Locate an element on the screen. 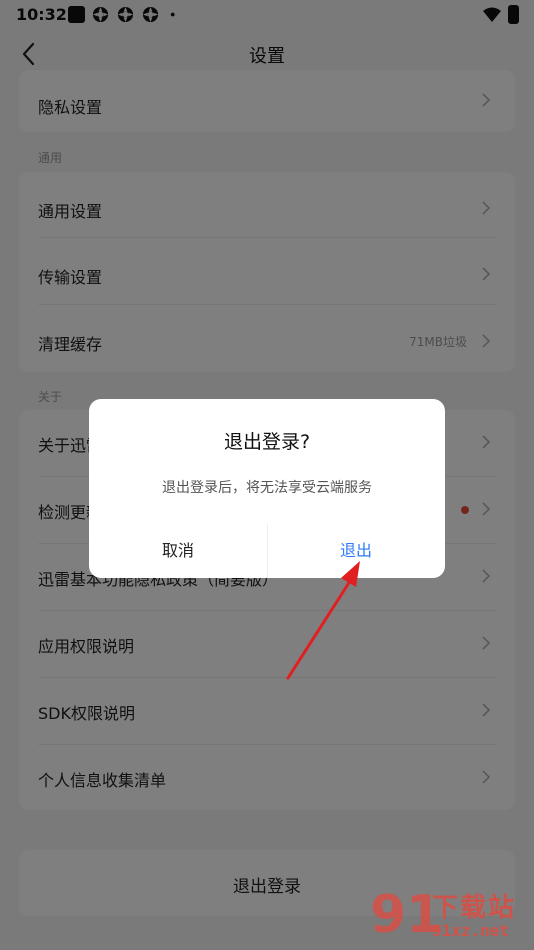  dialog-title: 退出登录? is located at coordinates (267, 442).